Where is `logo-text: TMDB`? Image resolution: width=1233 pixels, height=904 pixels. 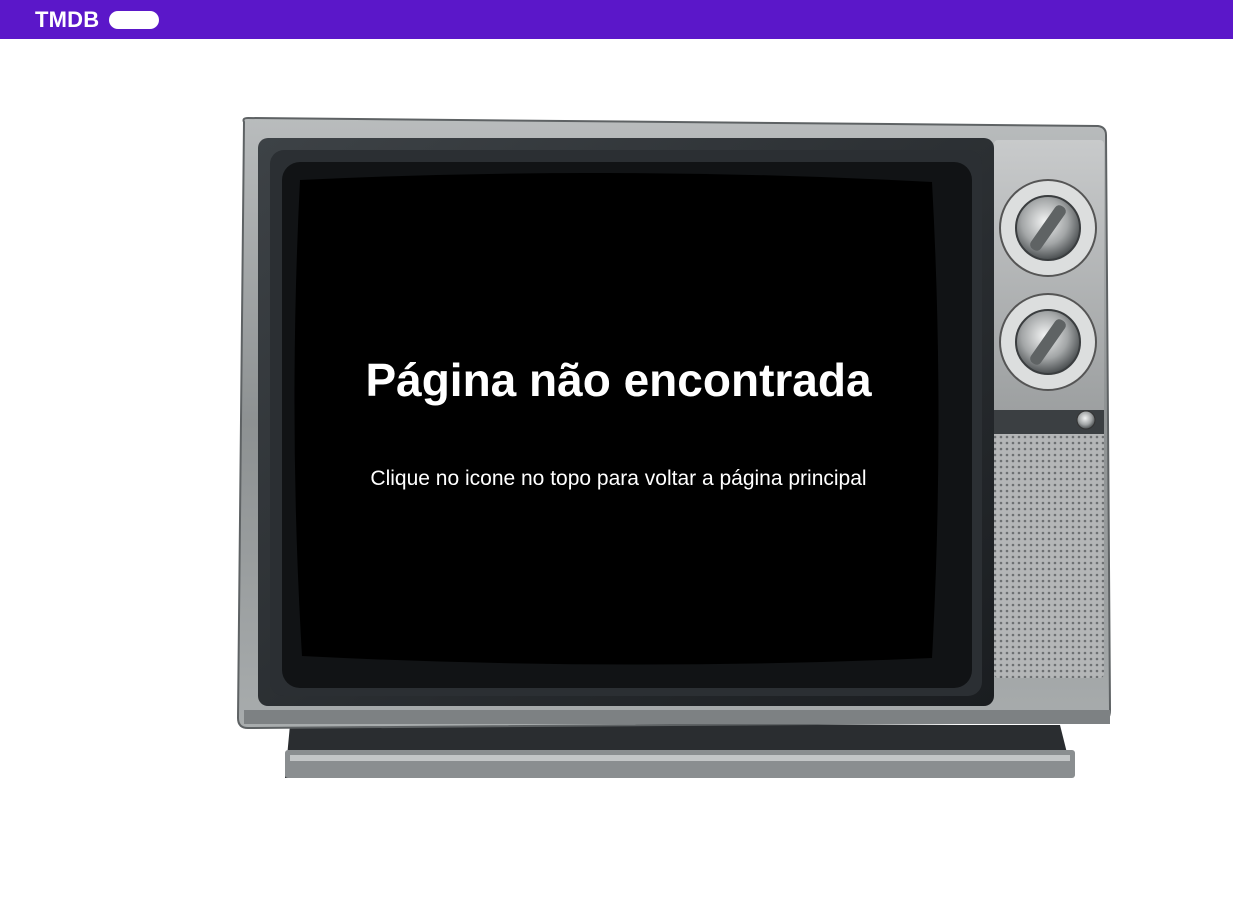
logo-text: TMDB is located at coordinates (67, 19).